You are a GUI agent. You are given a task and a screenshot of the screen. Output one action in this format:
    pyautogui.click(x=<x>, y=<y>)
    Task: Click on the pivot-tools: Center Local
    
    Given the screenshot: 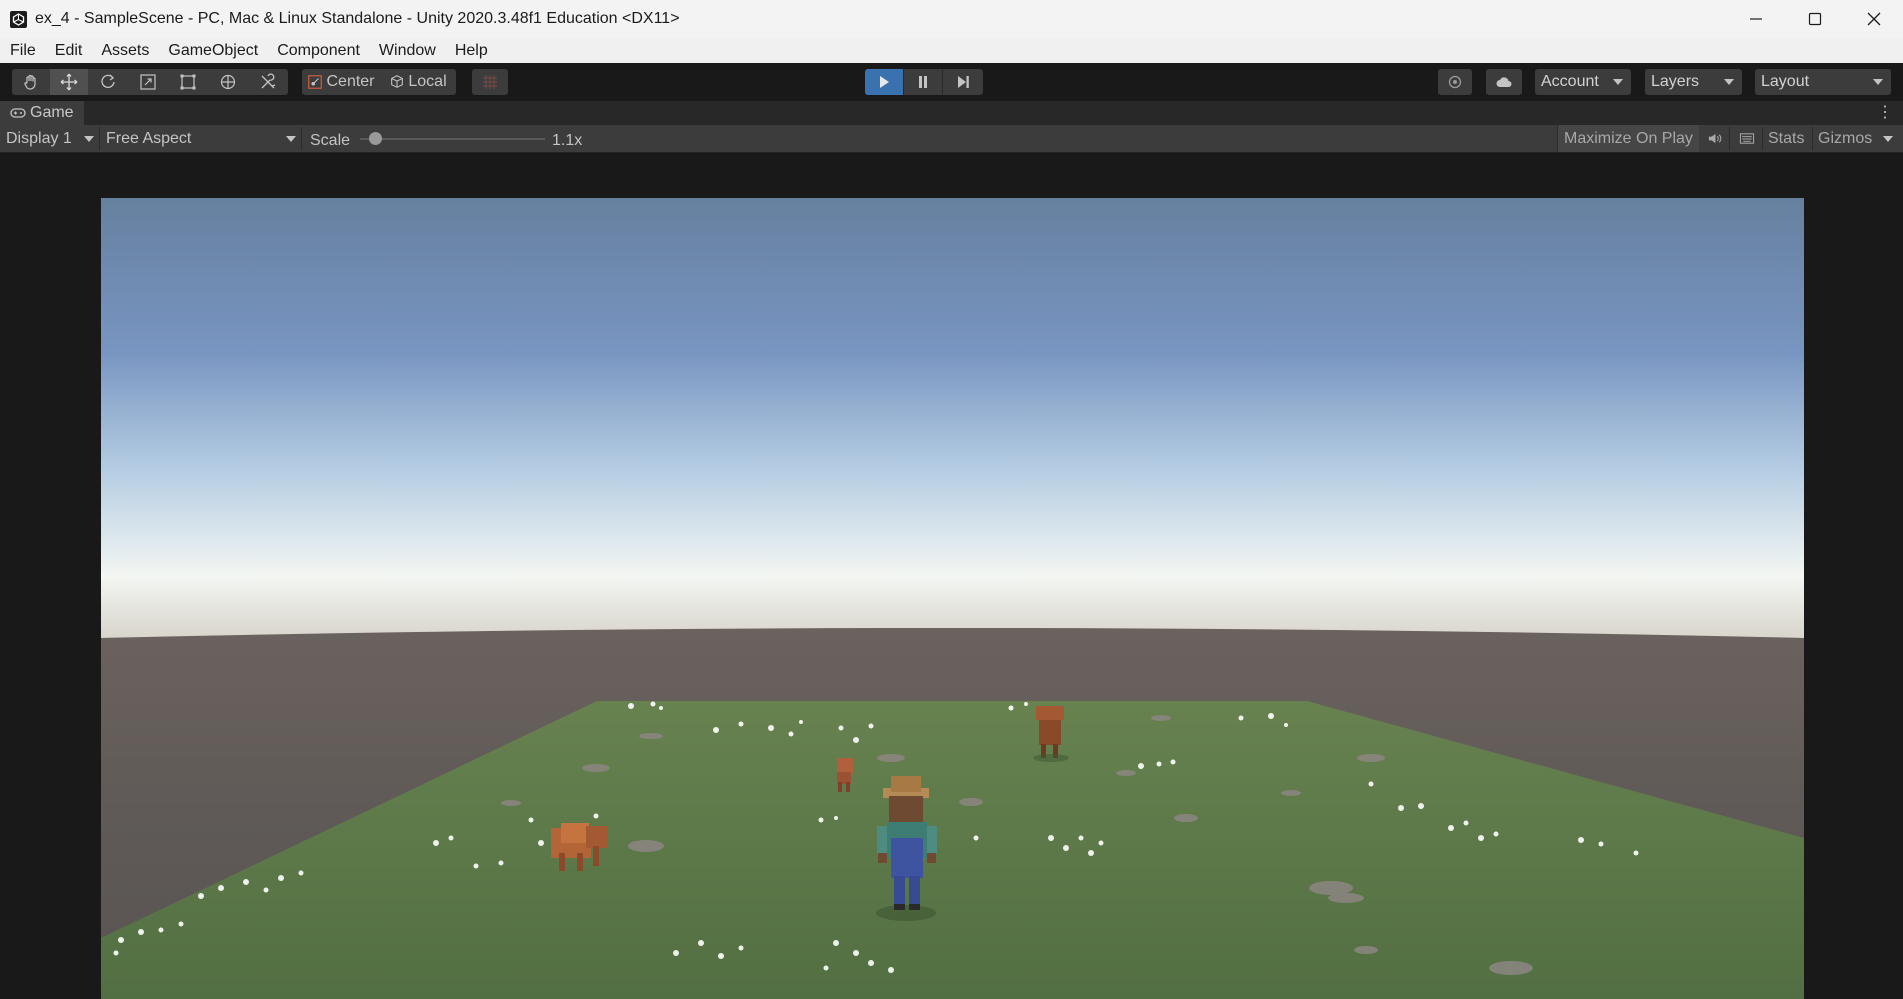 What is the action you would take?
    pyautogui.click(x=379, y=82)
    